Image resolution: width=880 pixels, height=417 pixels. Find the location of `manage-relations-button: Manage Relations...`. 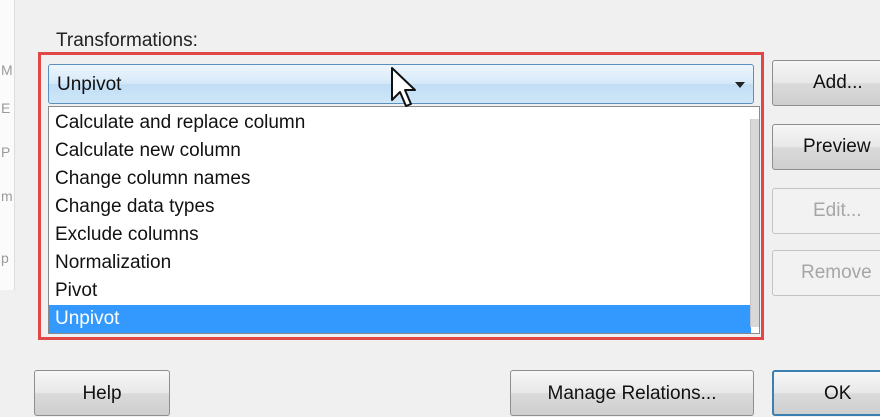

manage-relations-button: Manage Relations... is located at coordinates (632, 393).